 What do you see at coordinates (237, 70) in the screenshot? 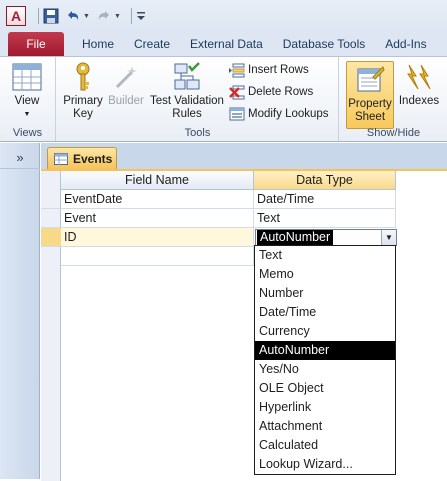
I see `insert-rows-icon` at bounding box center [237, 70].